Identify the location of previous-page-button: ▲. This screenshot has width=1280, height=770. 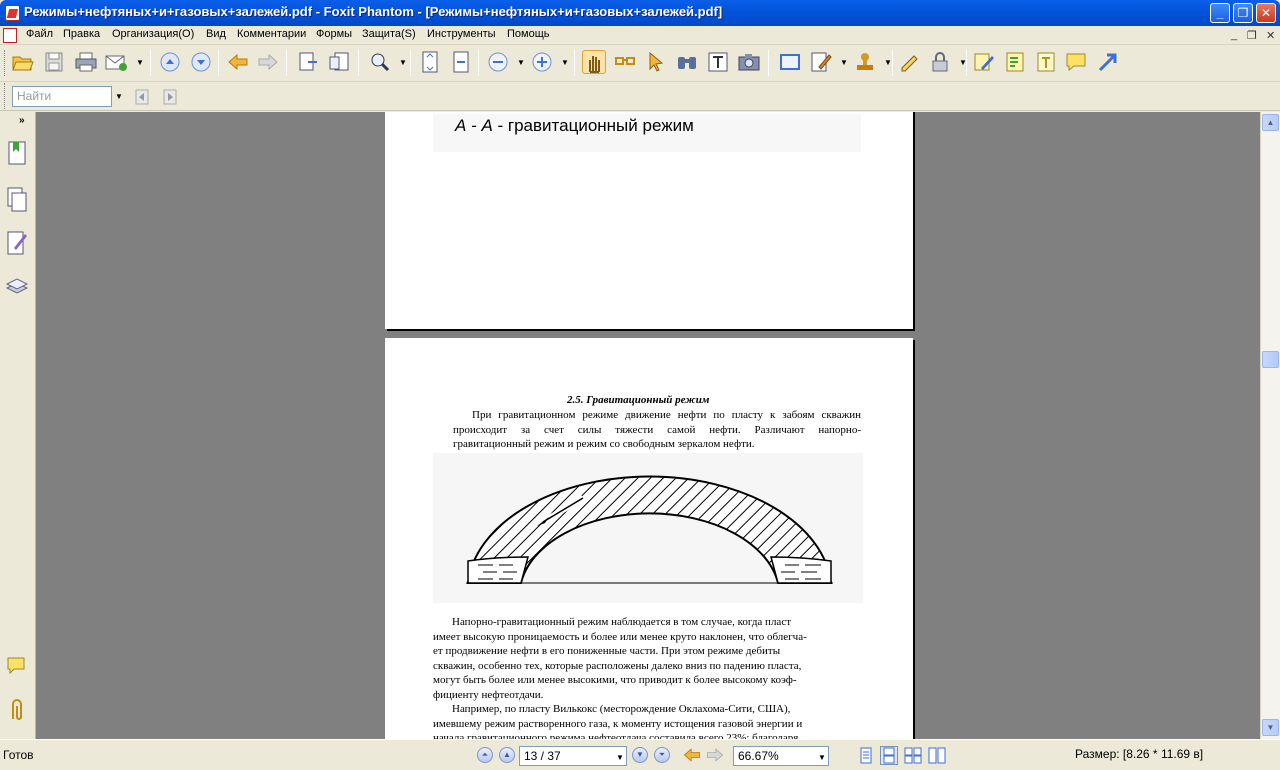
(507, 755).